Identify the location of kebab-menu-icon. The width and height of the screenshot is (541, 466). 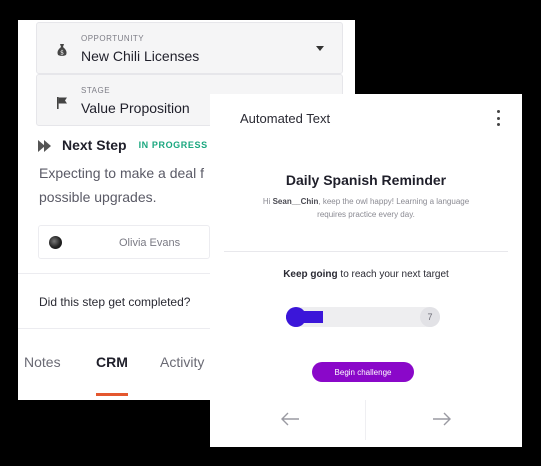
(498, 118).